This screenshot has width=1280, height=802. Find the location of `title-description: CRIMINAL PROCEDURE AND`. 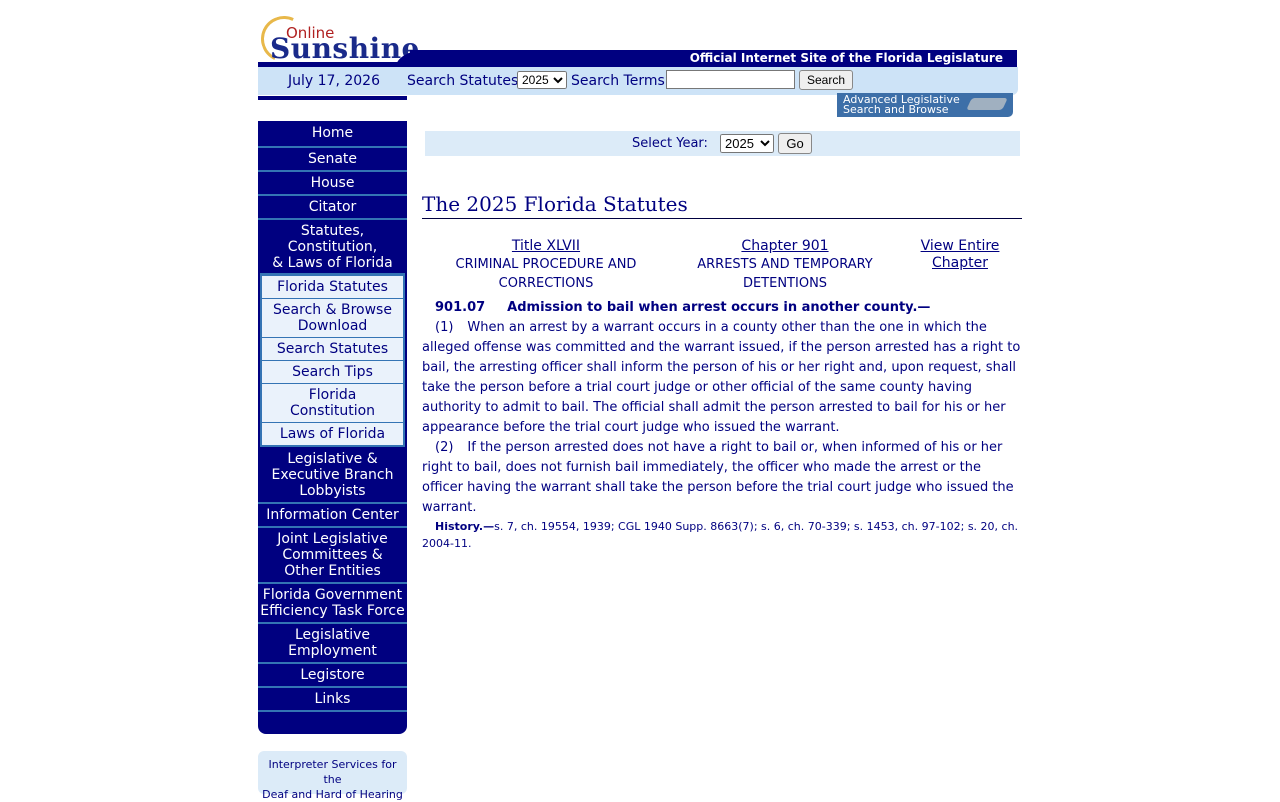

title-description: CRIMINAL PROCEDURE AND is located at coordinates (546, 264).